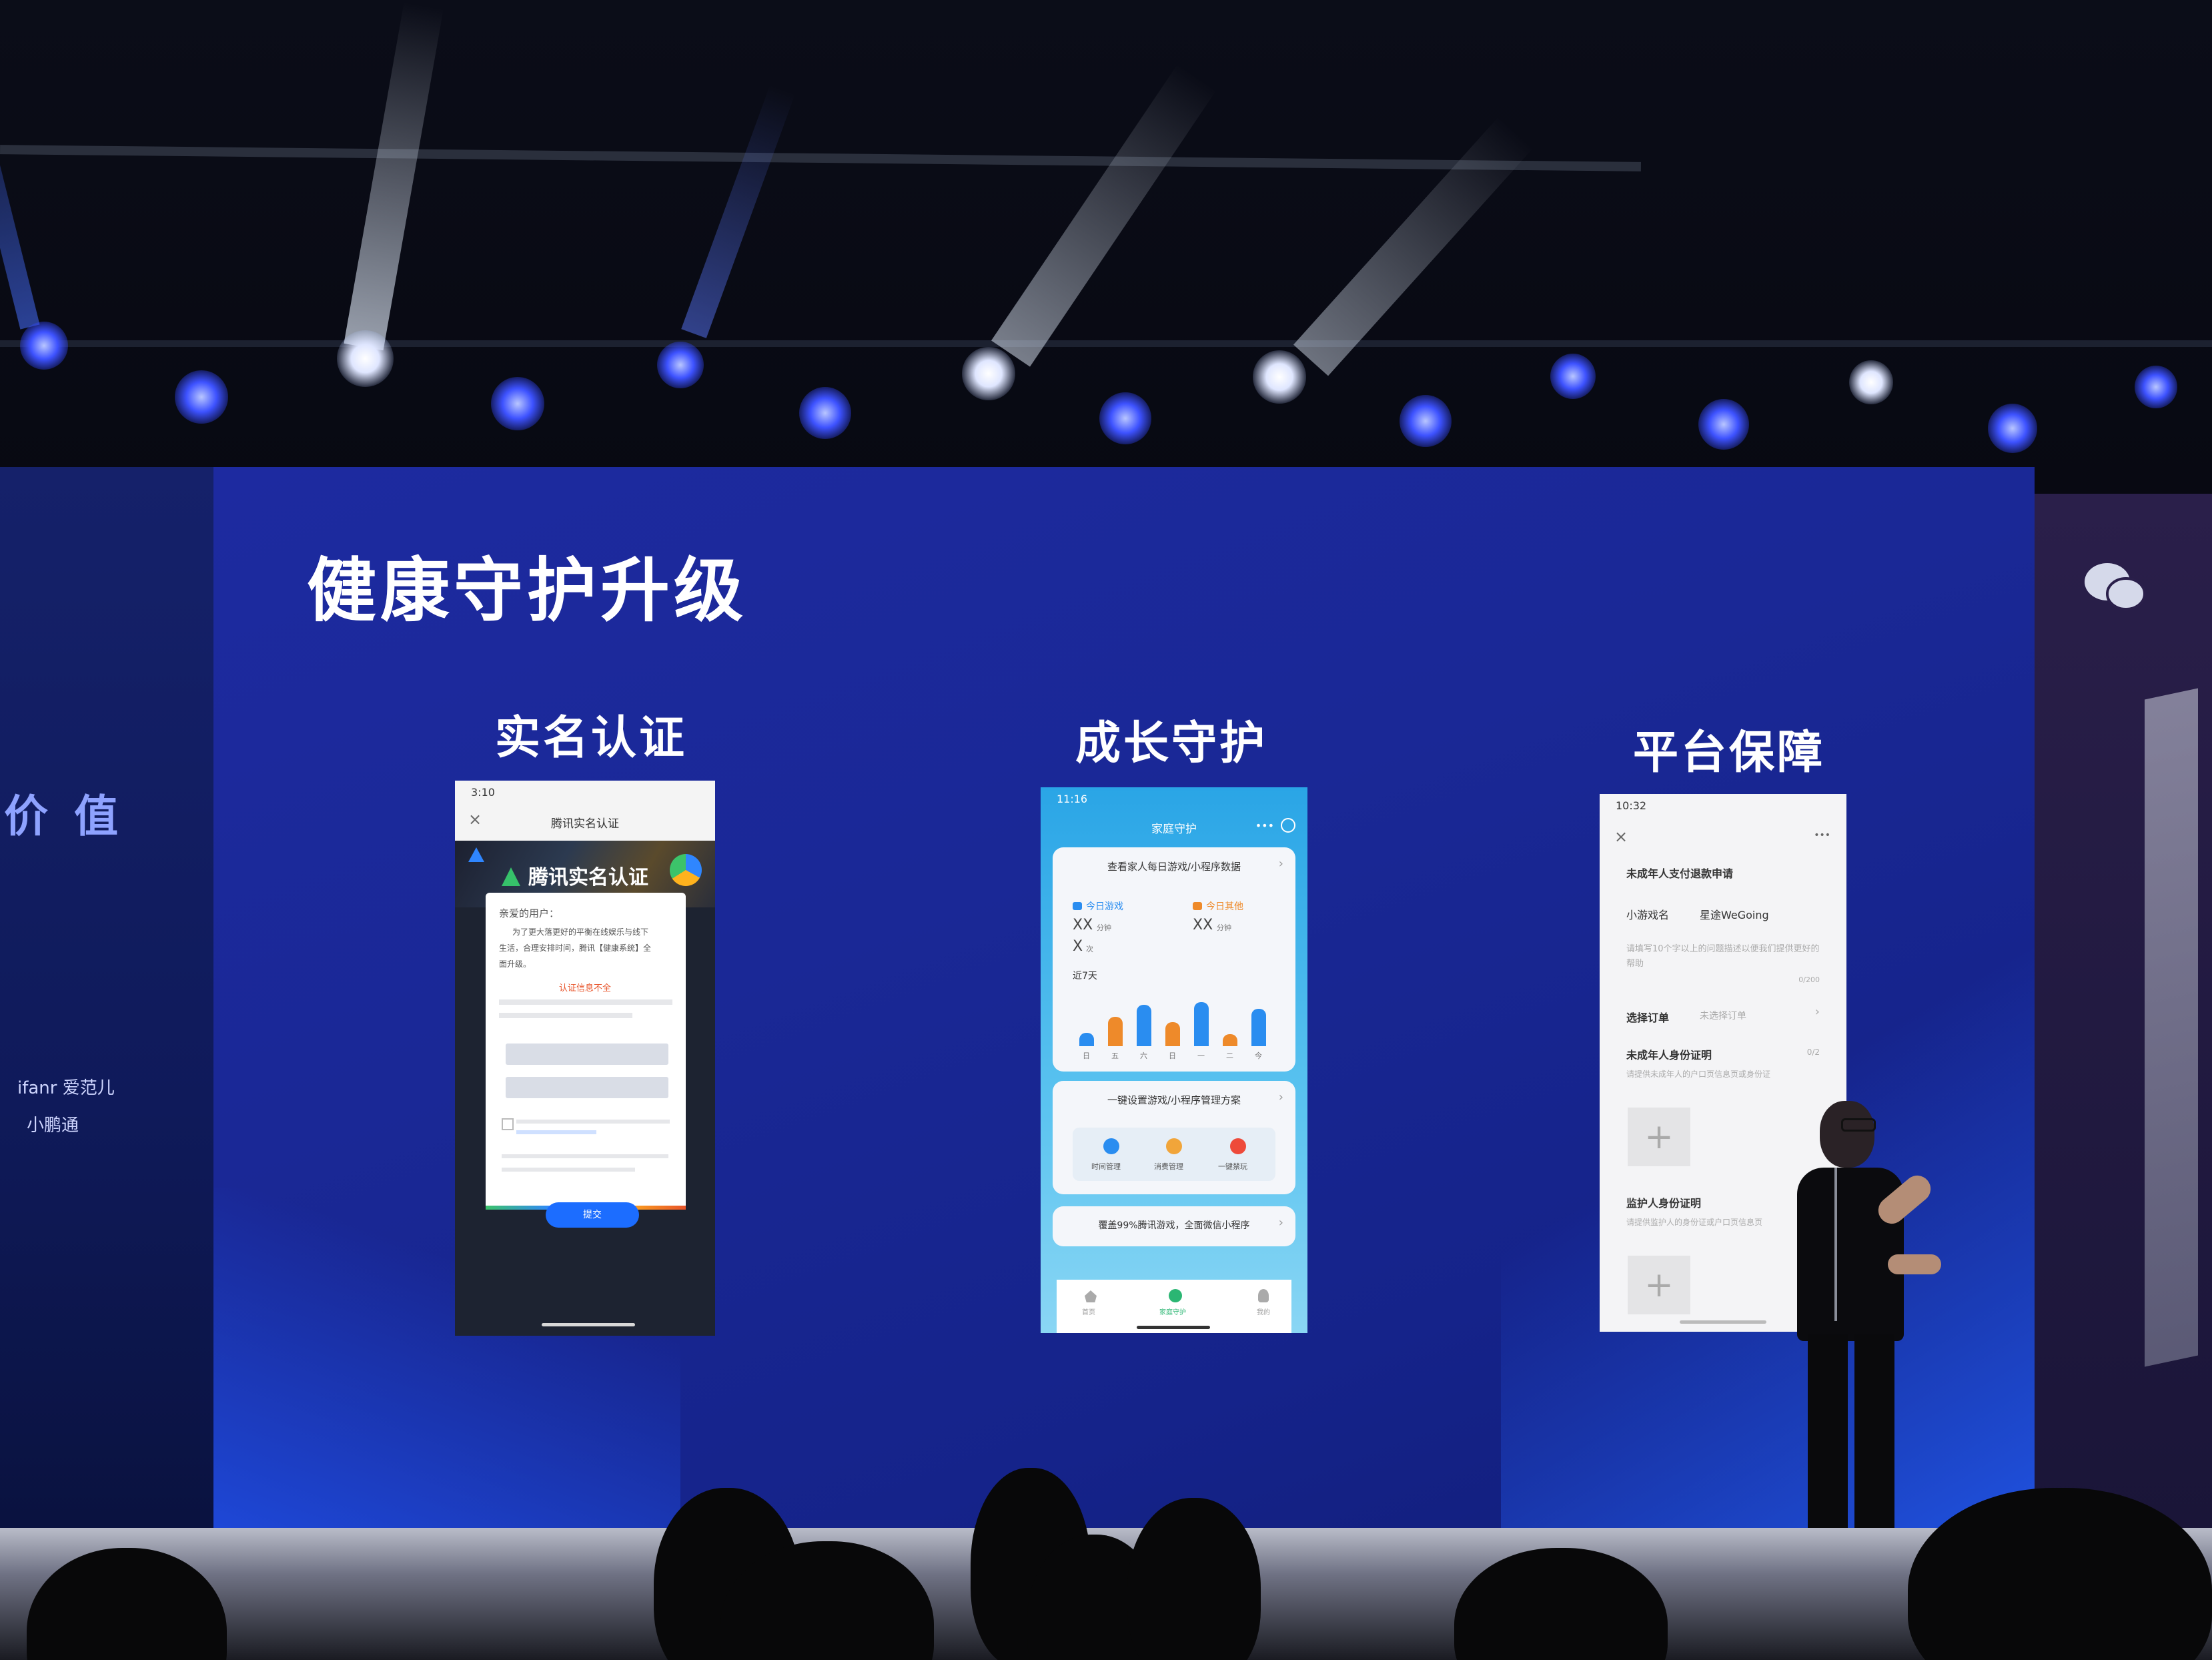  Describe the element at coordinates (1072, 799) in the screenshot. I see `status-time: 11:16` at that location.